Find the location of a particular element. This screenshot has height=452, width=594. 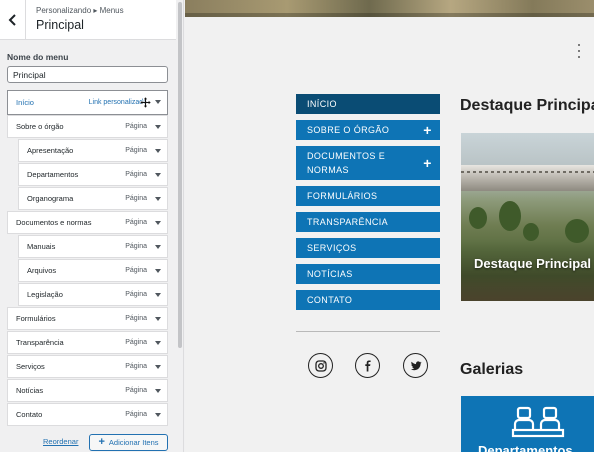

menu-item-label: Serviços is located at coordinates (30, 366).